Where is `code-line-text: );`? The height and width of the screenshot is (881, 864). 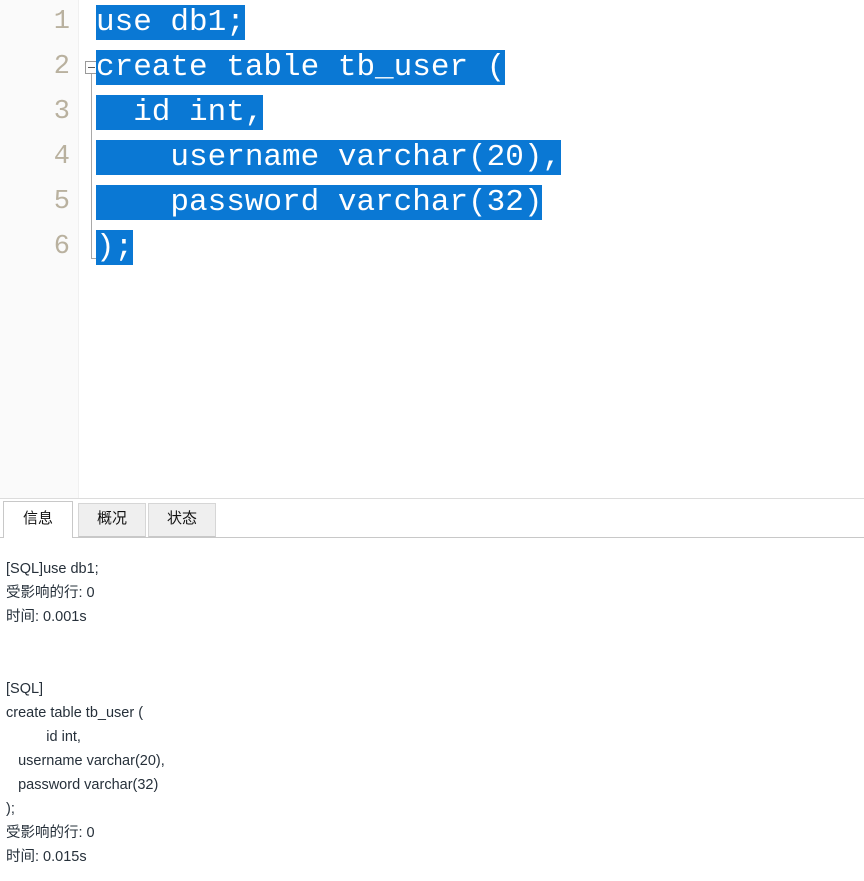 code-line-text: ); is located at coordinates (115, 247).